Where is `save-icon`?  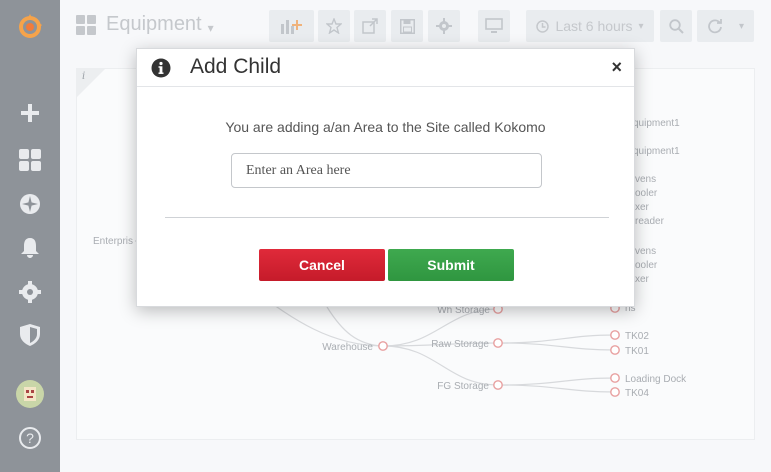
save-icon is located at coordinates (407, 26).